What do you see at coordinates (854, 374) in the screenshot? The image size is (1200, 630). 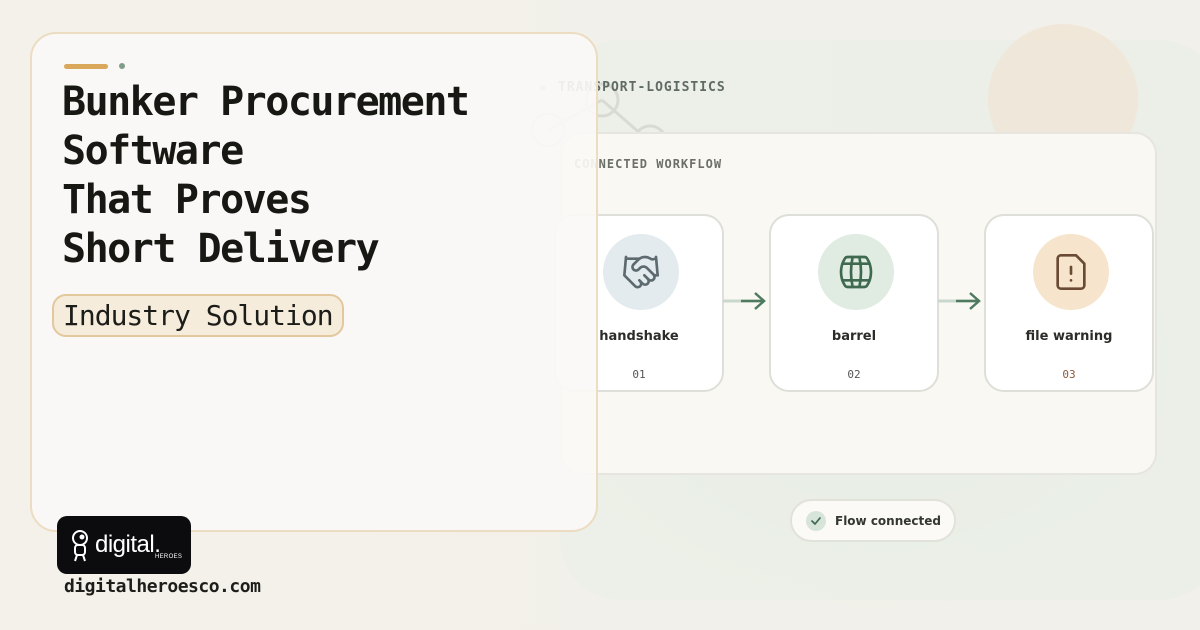 I see `step-number: 02` at bounding box center [854, 374].